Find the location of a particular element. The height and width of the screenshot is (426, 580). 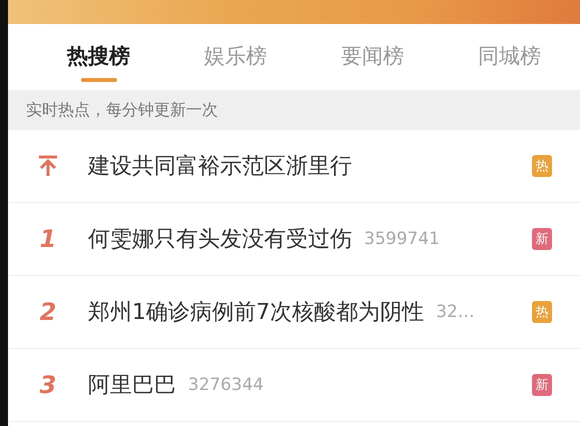

item-title: 何雯娜只有头发没有受过伤 is located at coordinates (220, 240).